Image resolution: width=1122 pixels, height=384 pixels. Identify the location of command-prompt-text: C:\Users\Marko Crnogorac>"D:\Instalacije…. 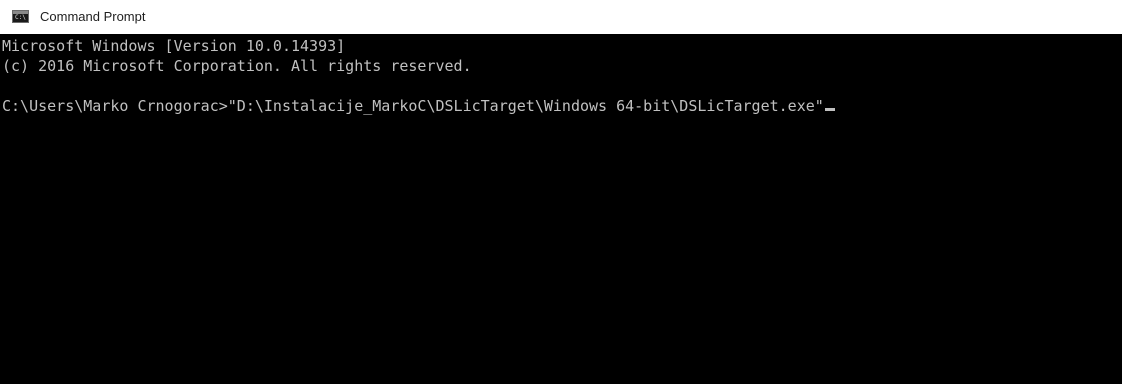
(413, 106).